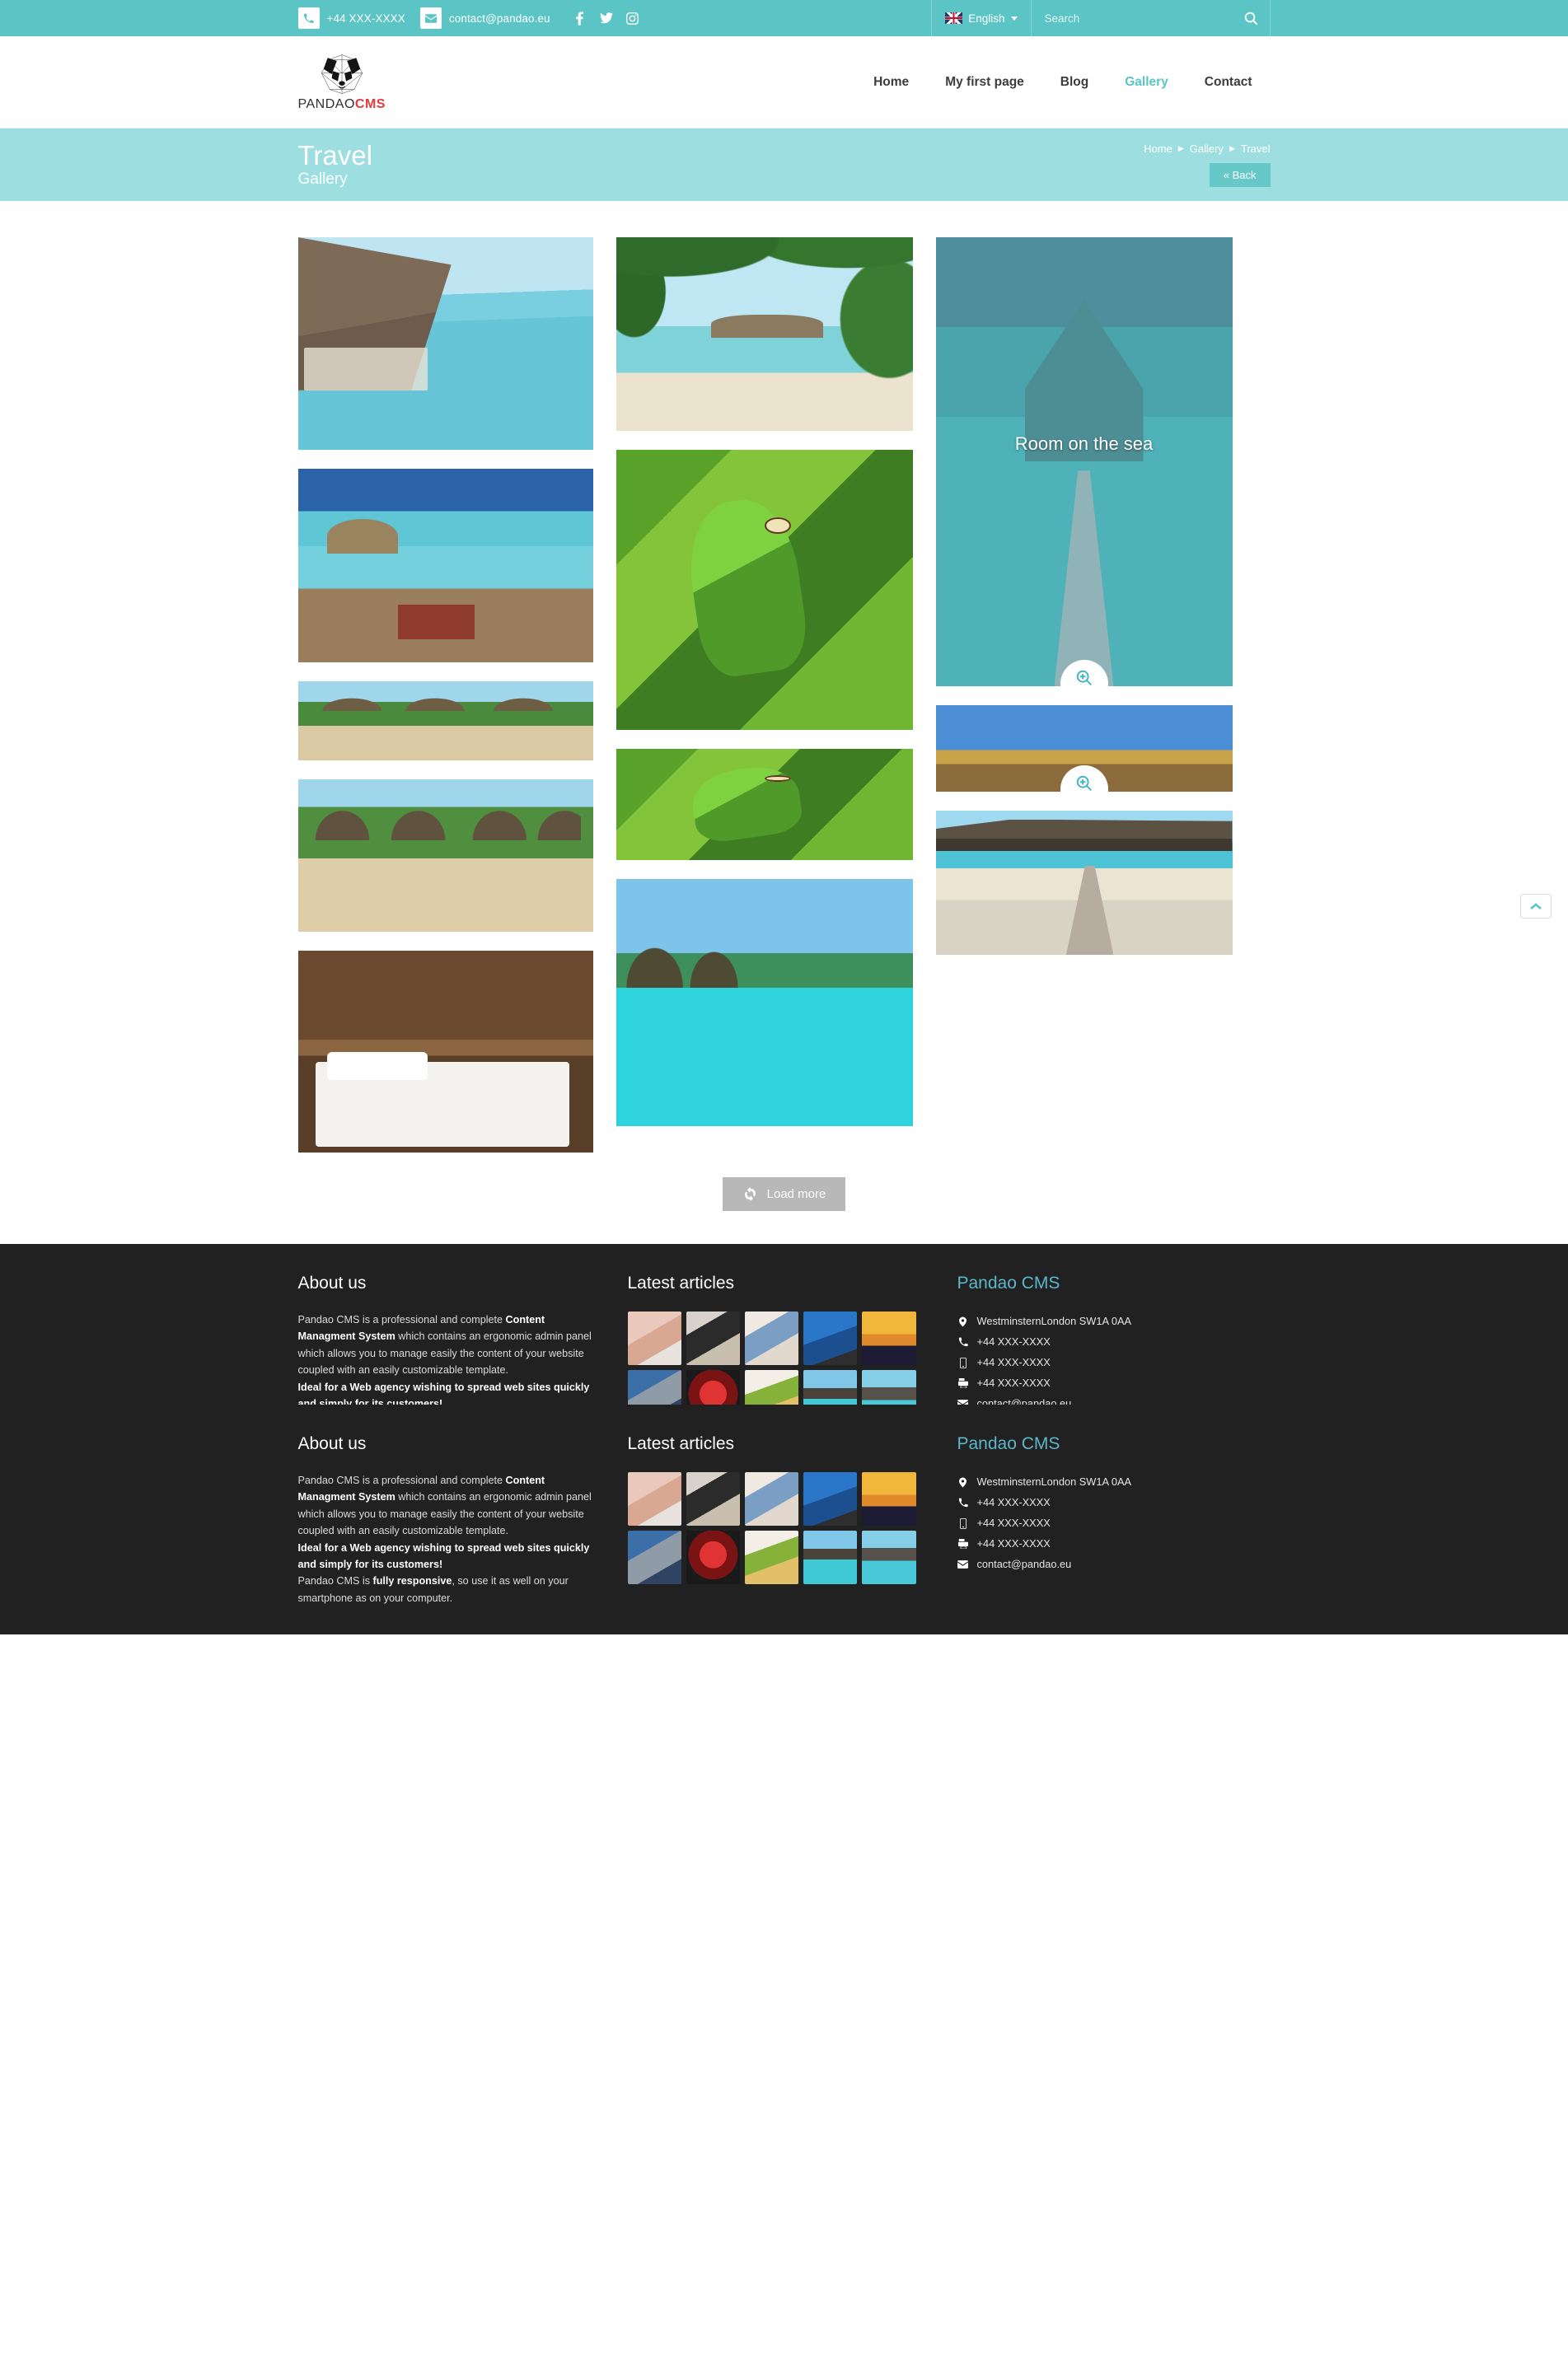  Describe the element at coordinates (1008, 1443) in the screenshot. I see `footer-overlay-contact-title: Pandao CMS` at that location.